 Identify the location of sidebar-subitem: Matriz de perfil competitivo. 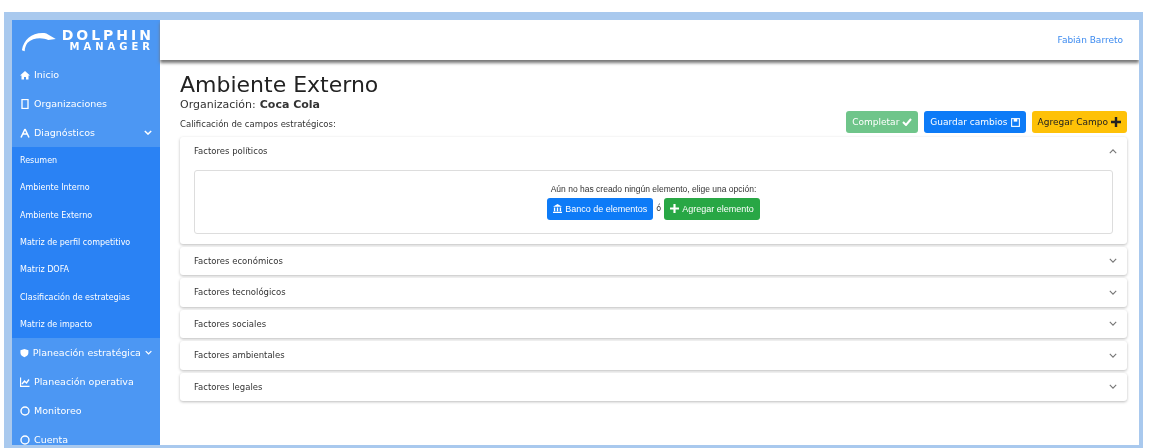
(86, 242).